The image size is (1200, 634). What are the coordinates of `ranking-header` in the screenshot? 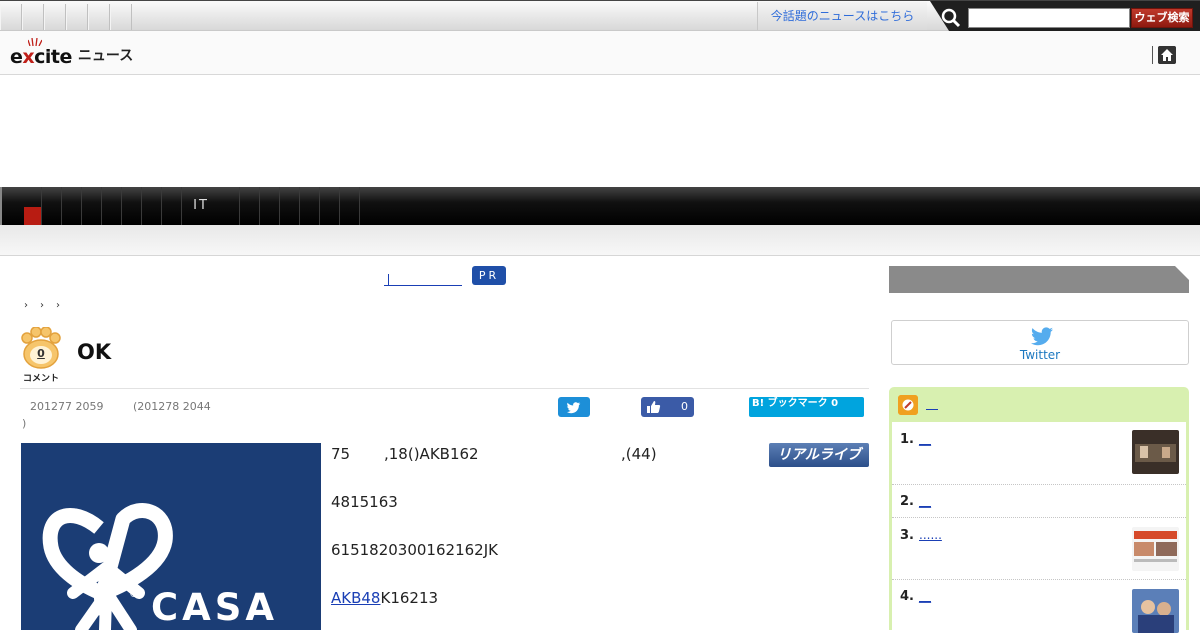 It's located at (1039, 404).